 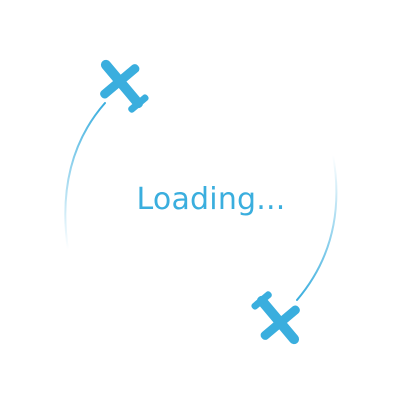 I want to click on trail-arc-upper, so click(x=85, y=176).